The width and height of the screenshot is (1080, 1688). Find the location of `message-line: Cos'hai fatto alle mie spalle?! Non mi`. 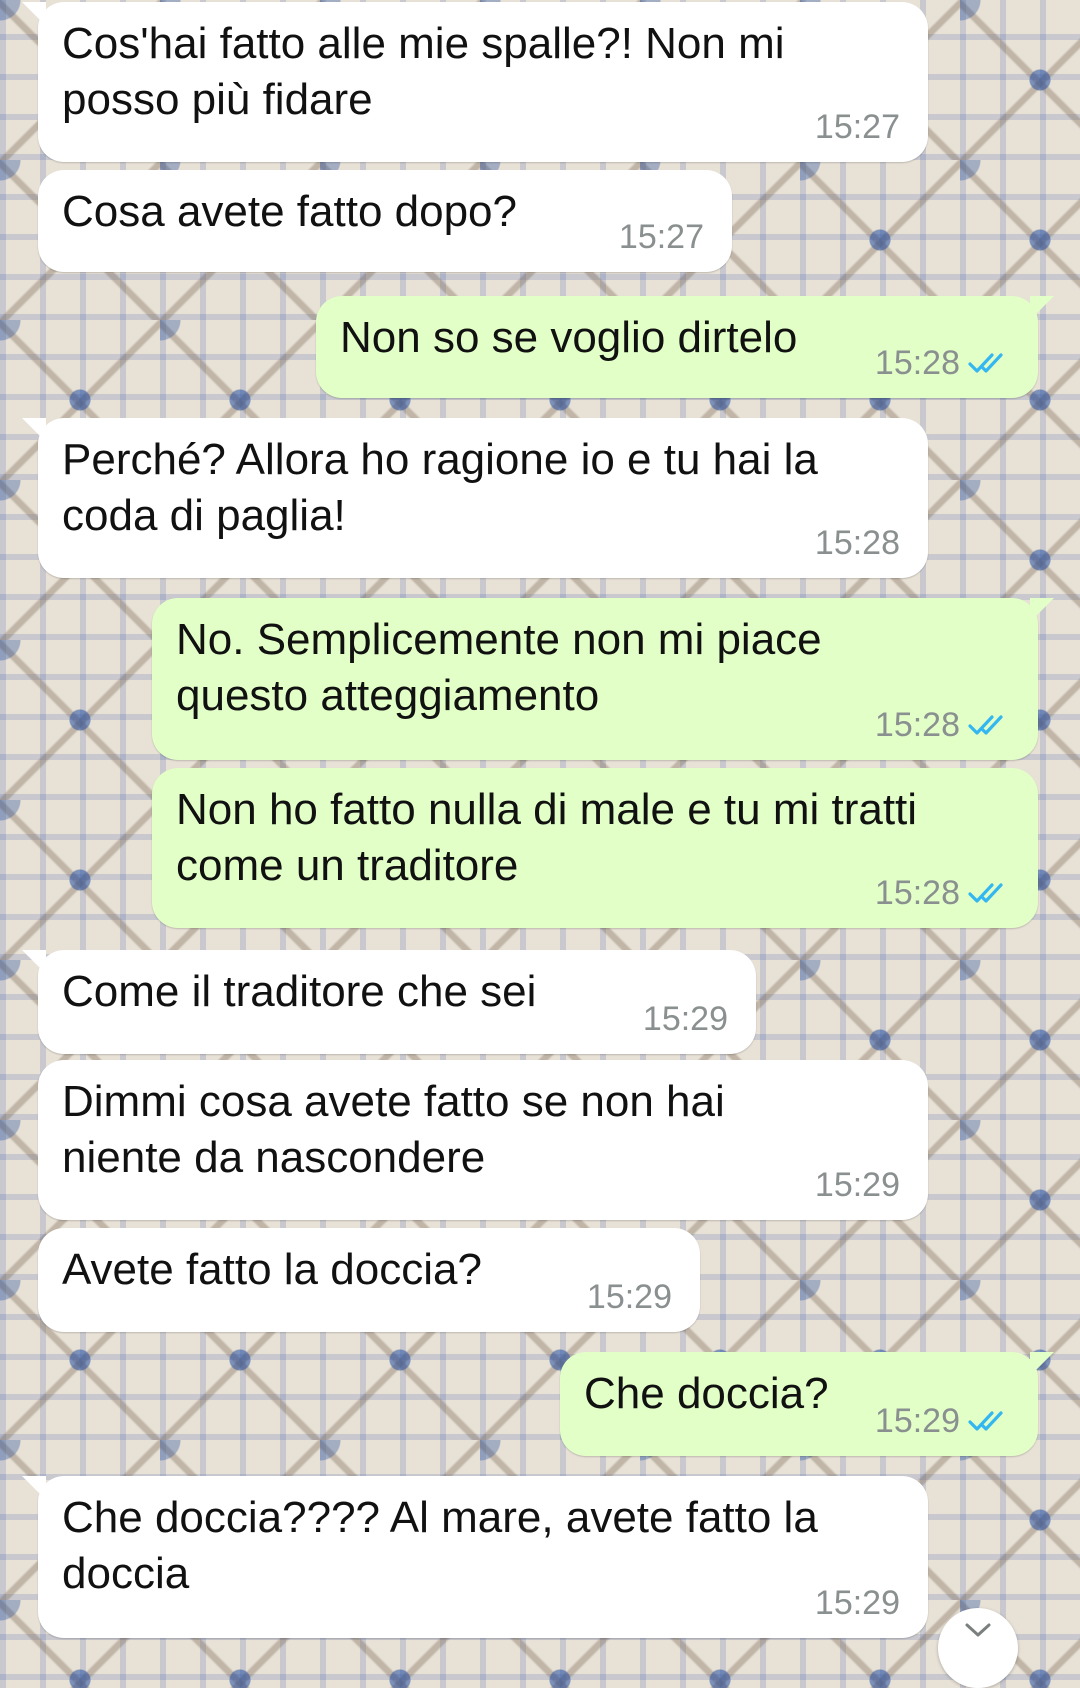

message-line: Cos'hai fatto alle mie spalle?! Non mi is located at coordinates (423, 43).